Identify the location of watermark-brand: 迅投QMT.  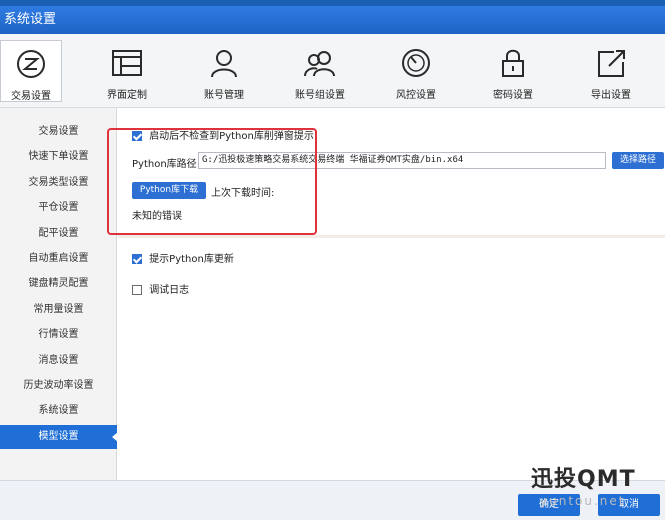
(583, 479).